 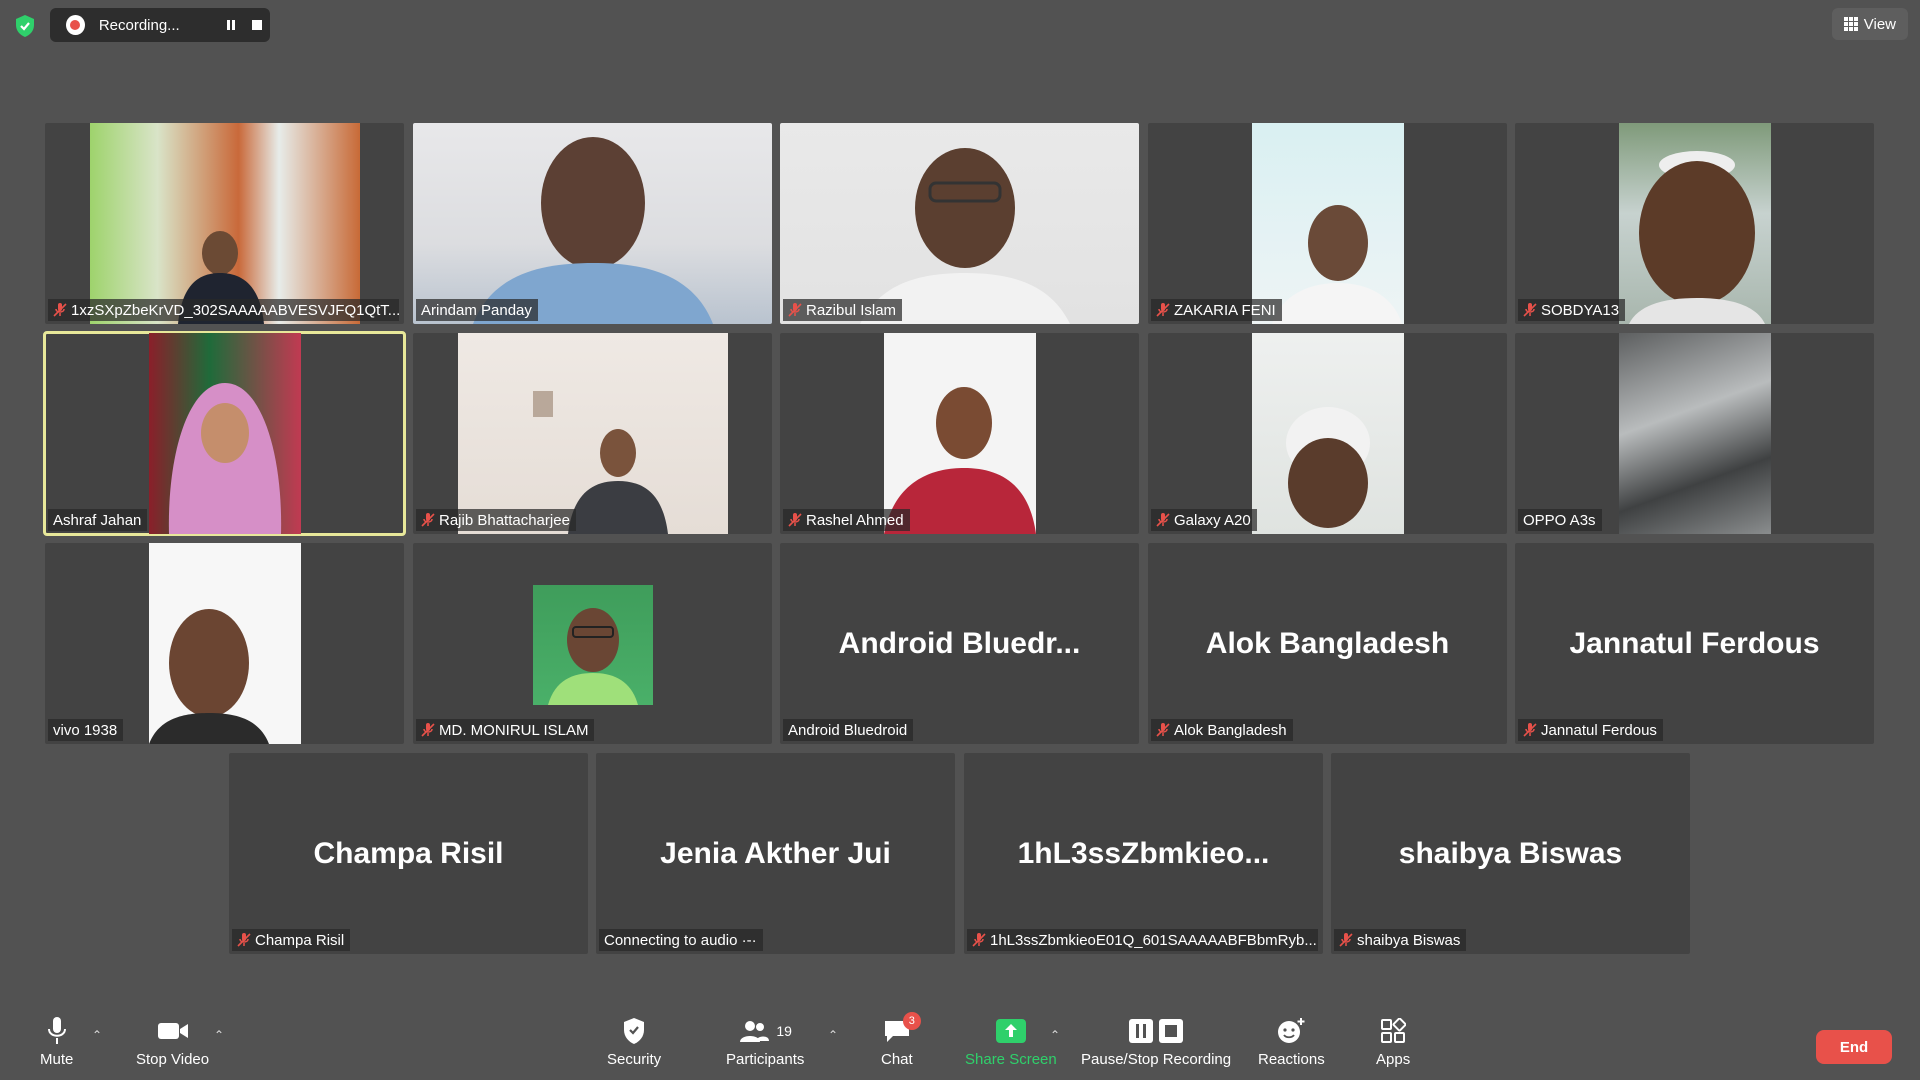 I want to click on participants-button: 19 Participants, so click(x=765, y=1041).